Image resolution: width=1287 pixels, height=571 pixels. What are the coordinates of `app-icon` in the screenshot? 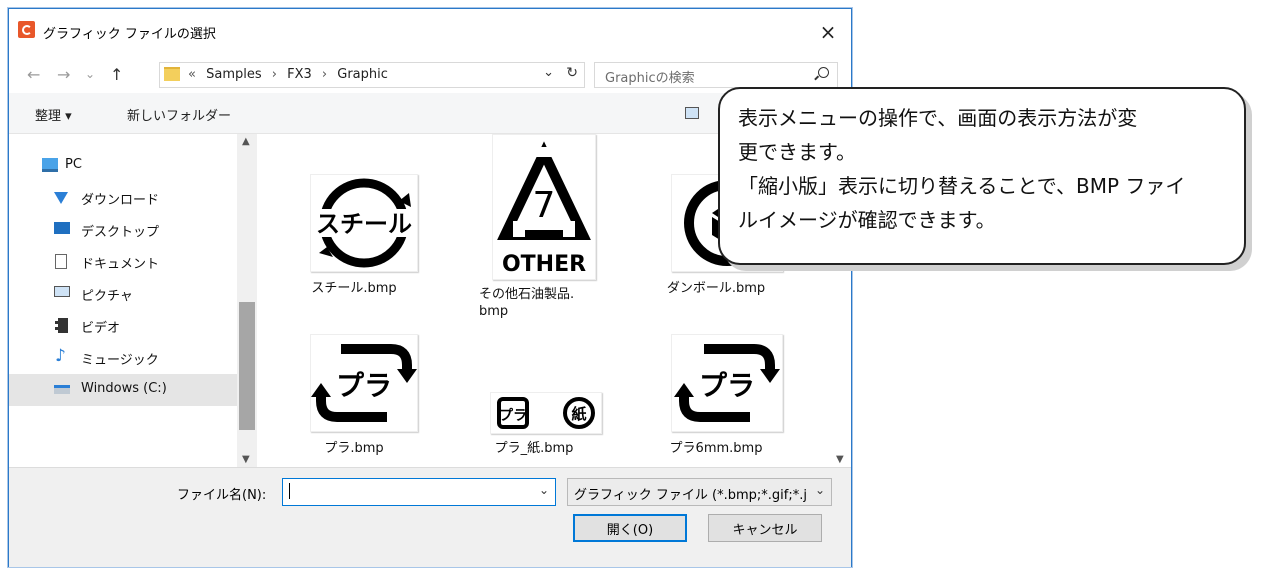 It's located at (26, 29).